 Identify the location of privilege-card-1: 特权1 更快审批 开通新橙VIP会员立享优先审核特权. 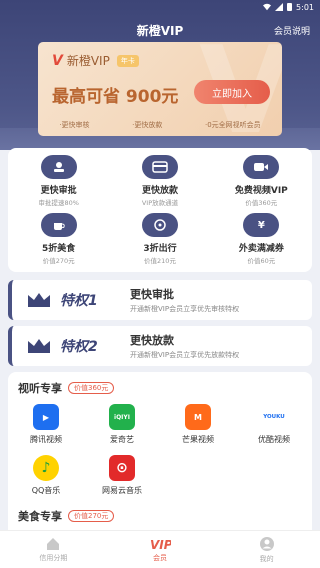
(160, 300).